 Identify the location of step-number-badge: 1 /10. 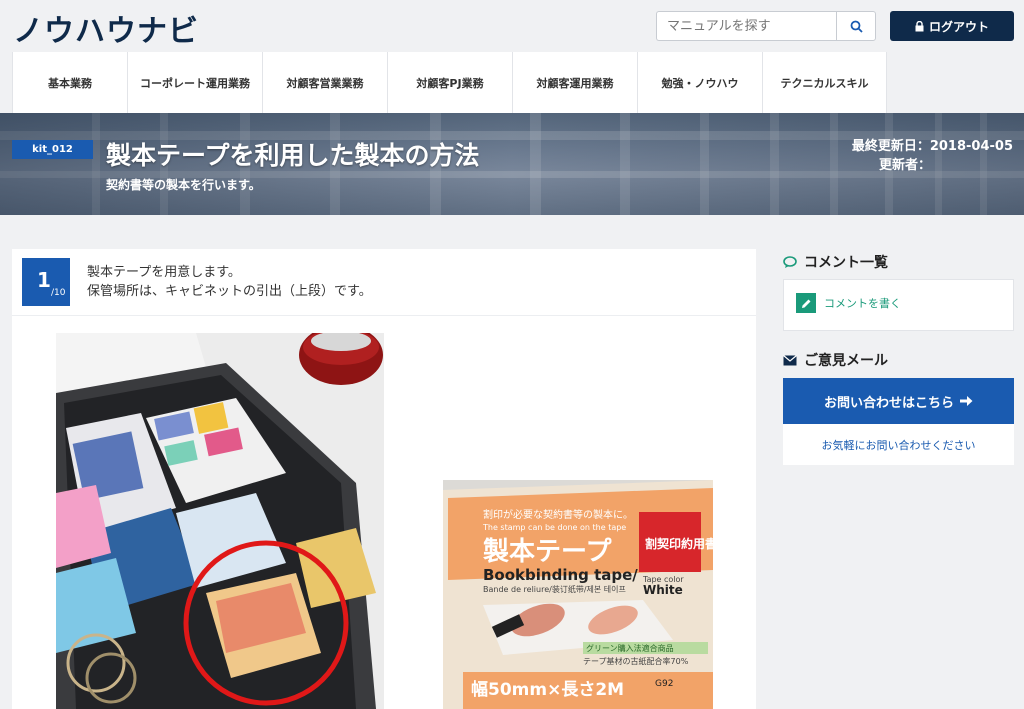
(46, 282).